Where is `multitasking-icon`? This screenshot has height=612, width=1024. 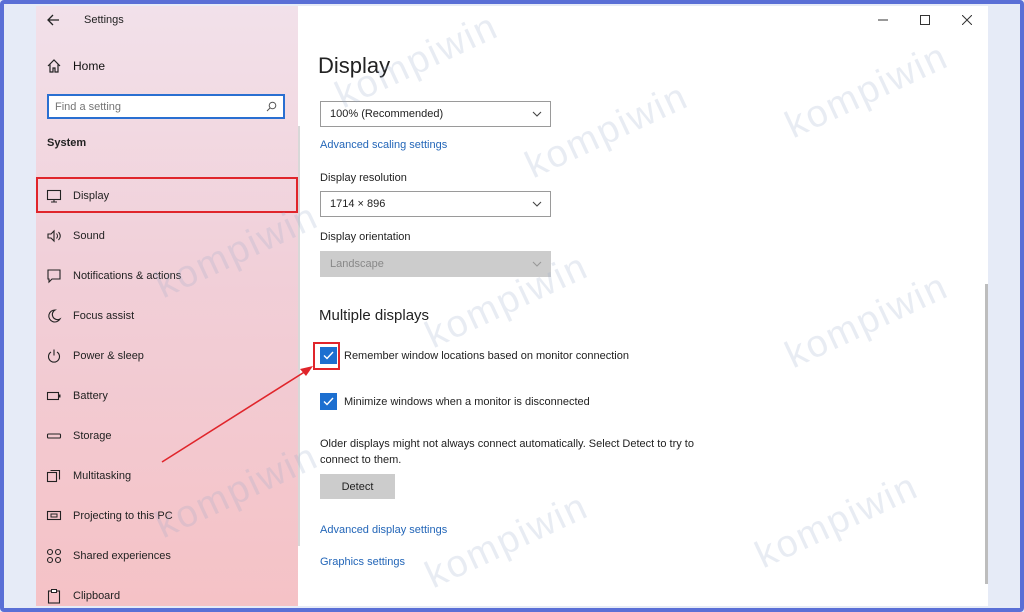 multitasking-icon is located at coordinates (53, 476).